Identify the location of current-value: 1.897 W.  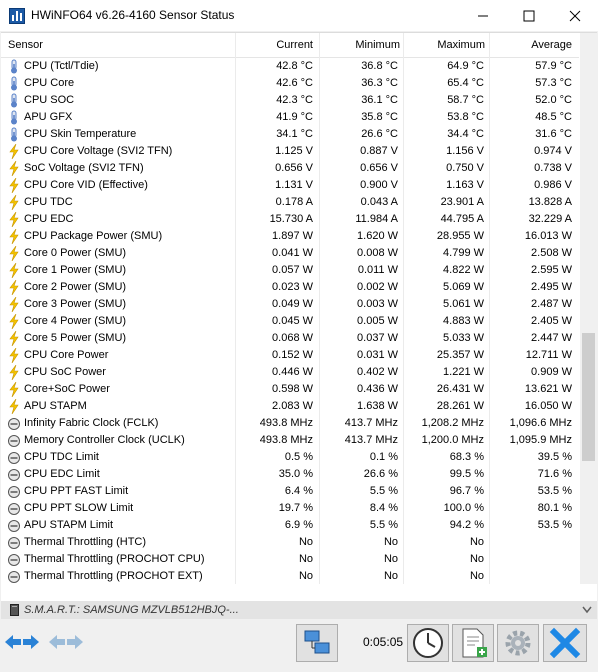
(292, 236).